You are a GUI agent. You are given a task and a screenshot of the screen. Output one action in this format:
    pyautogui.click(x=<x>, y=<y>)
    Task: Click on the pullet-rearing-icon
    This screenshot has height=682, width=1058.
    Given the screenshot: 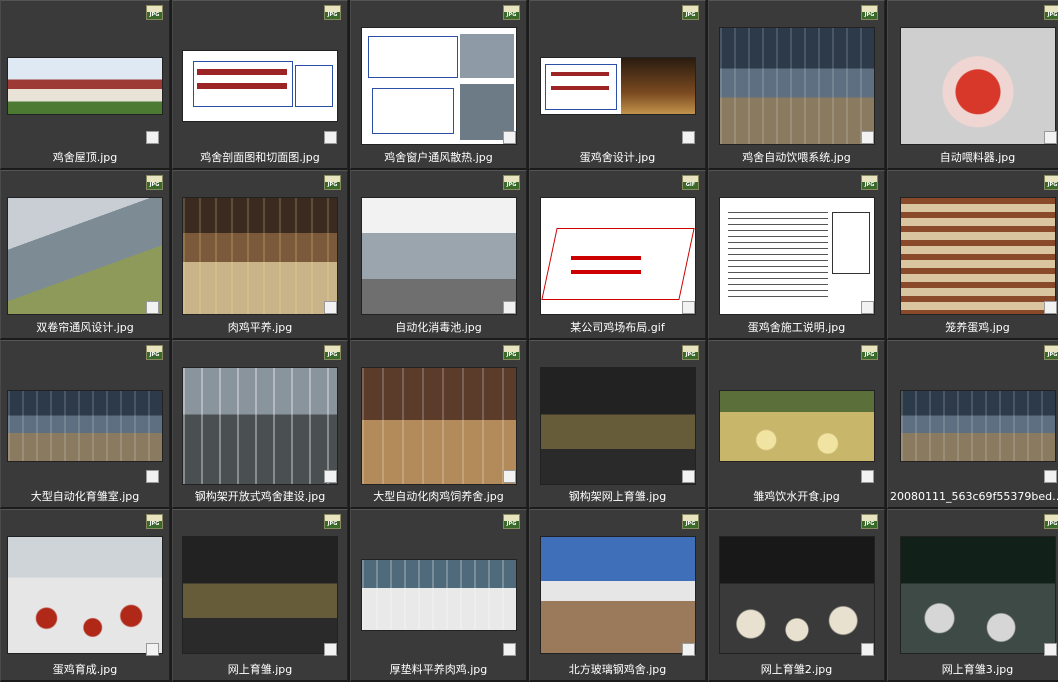 What is the action you would take?
    pyautogui.click(x=85, y=595)
    